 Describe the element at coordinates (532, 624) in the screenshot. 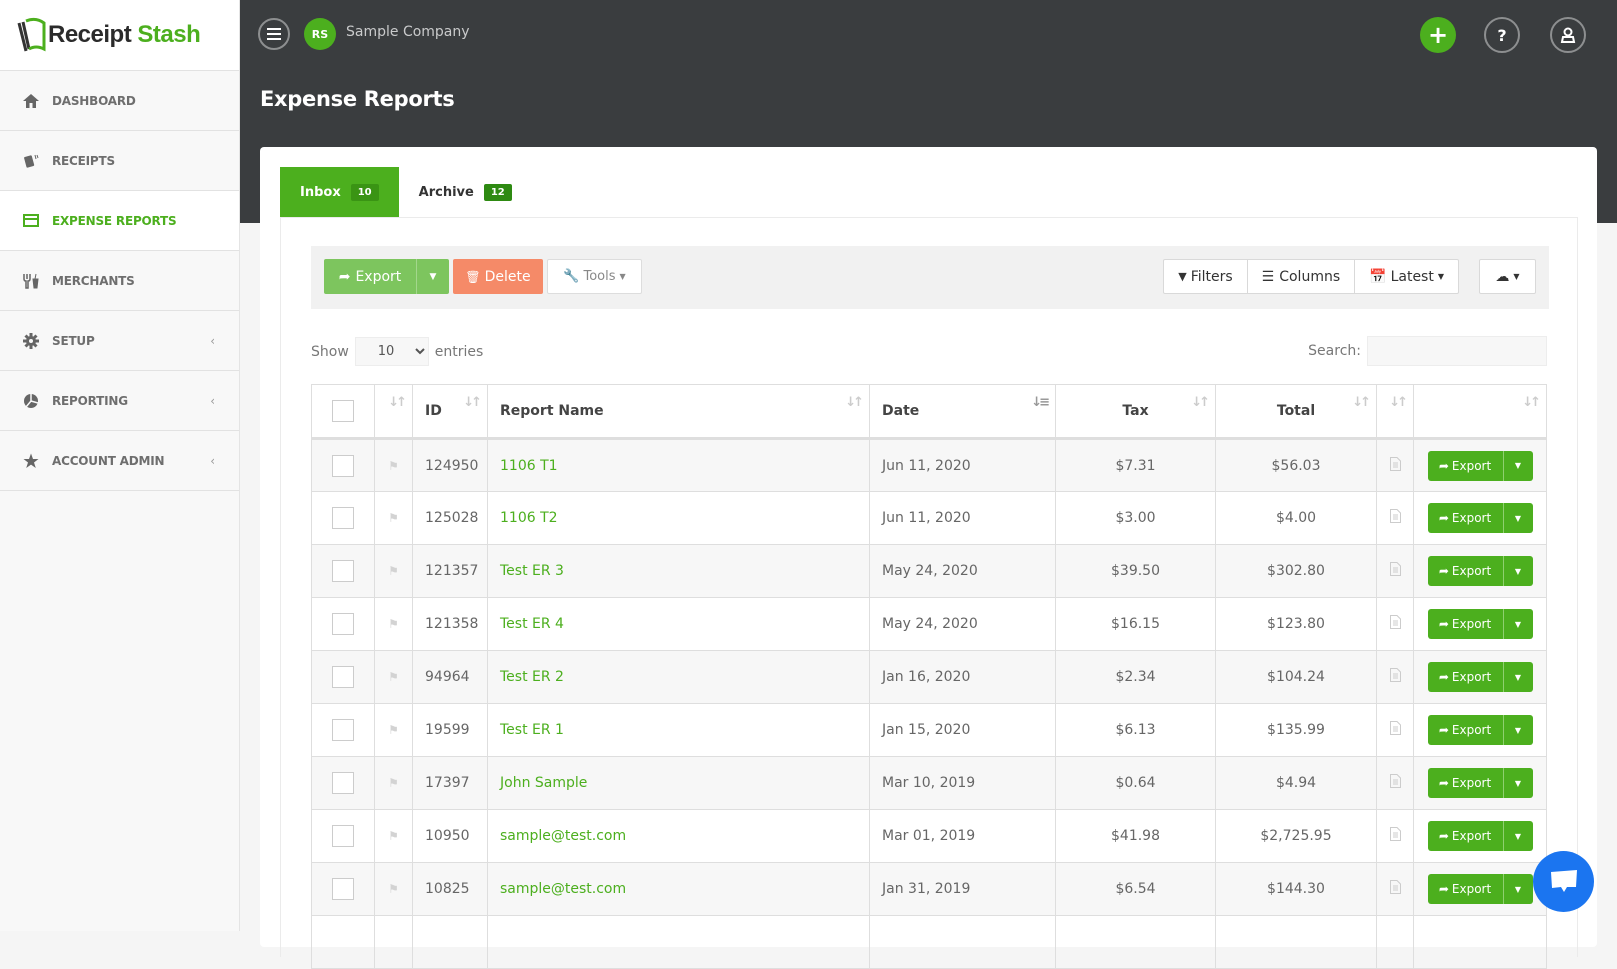

I see `report-name-link: Test ER 4` at that location.